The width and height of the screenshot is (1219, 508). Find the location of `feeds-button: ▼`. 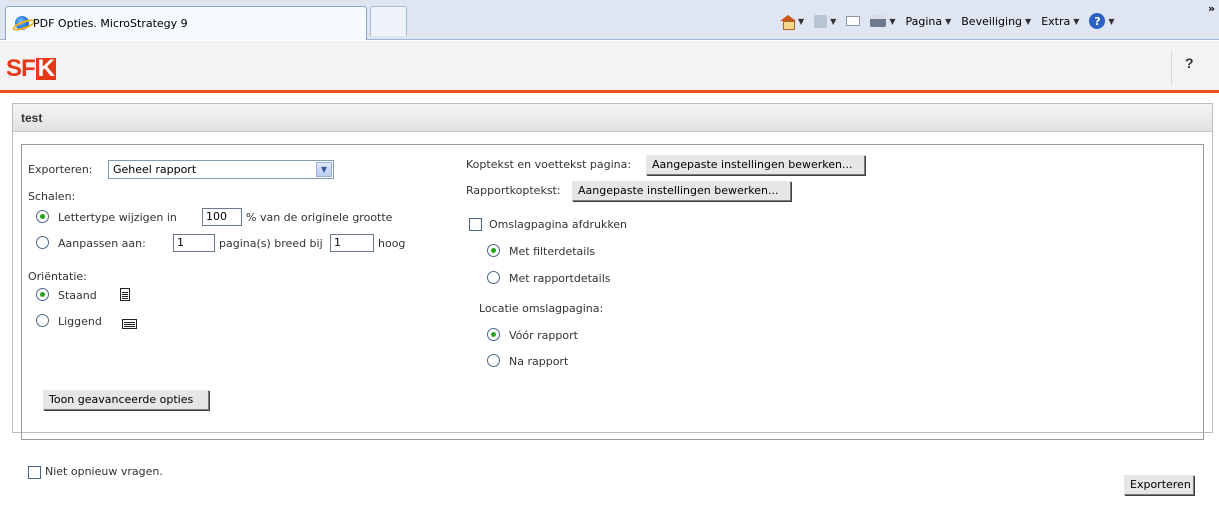

feeds-button: ▼ is located at coordinates (825, 21).